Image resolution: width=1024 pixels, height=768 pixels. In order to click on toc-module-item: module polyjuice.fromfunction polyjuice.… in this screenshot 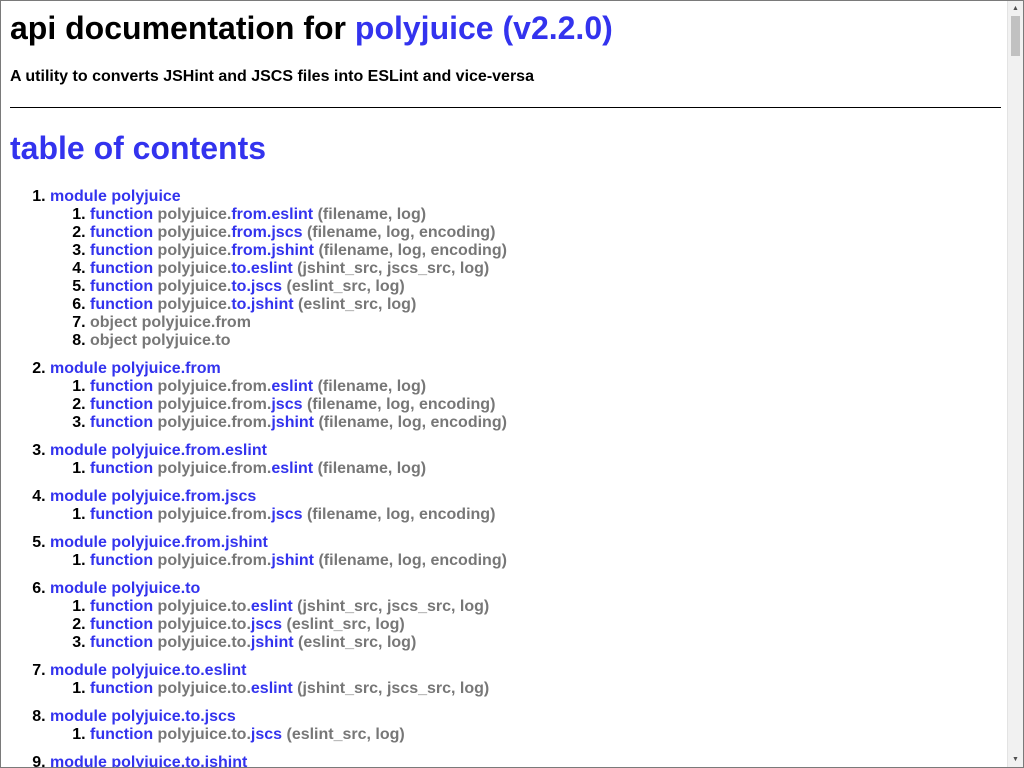, I will do `click(278, 396)`.